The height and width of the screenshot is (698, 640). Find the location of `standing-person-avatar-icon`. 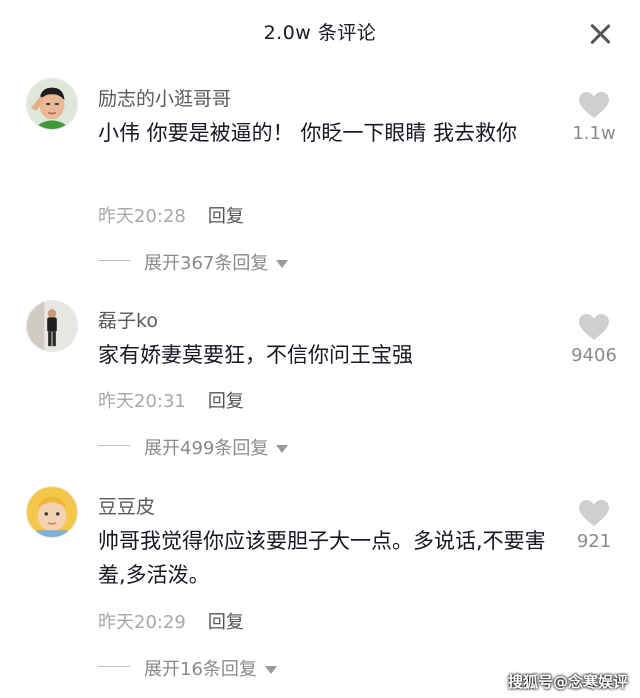

standing-person-avatar-icon is located at coordinates (52, 326).